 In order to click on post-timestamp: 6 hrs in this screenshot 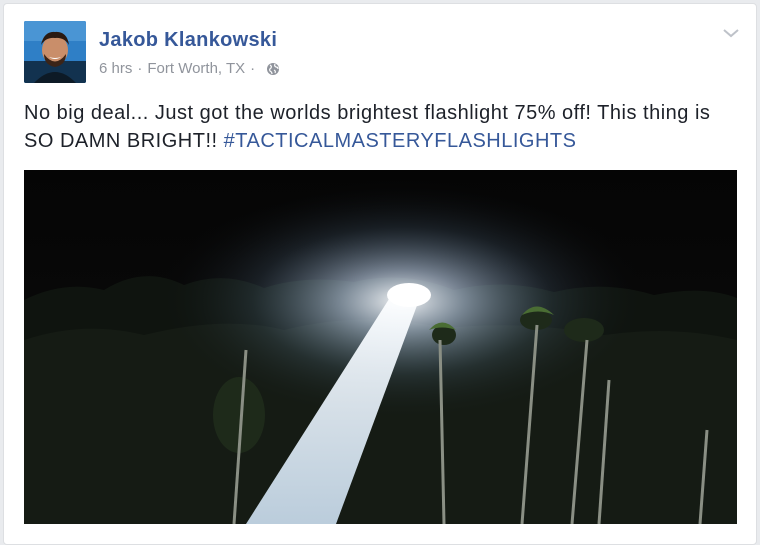, I will do `click(115, 68)`.